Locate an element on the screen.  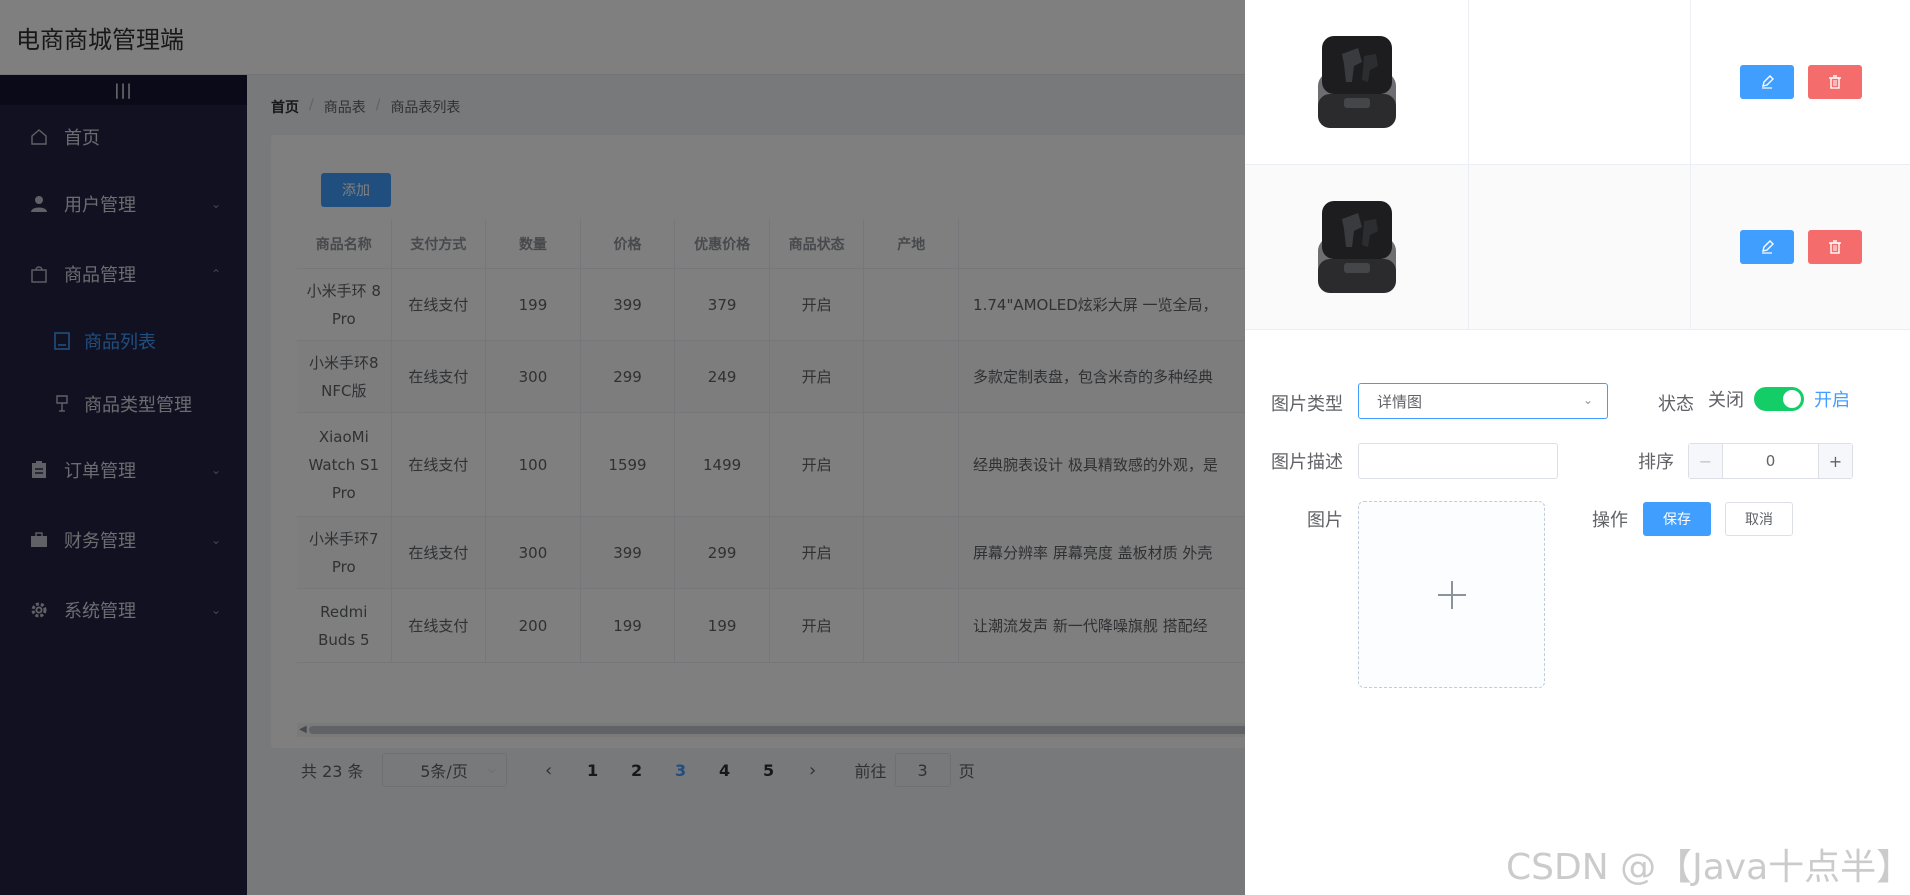
status-off-label: 关闭 is located at coordinates (1726, 400).